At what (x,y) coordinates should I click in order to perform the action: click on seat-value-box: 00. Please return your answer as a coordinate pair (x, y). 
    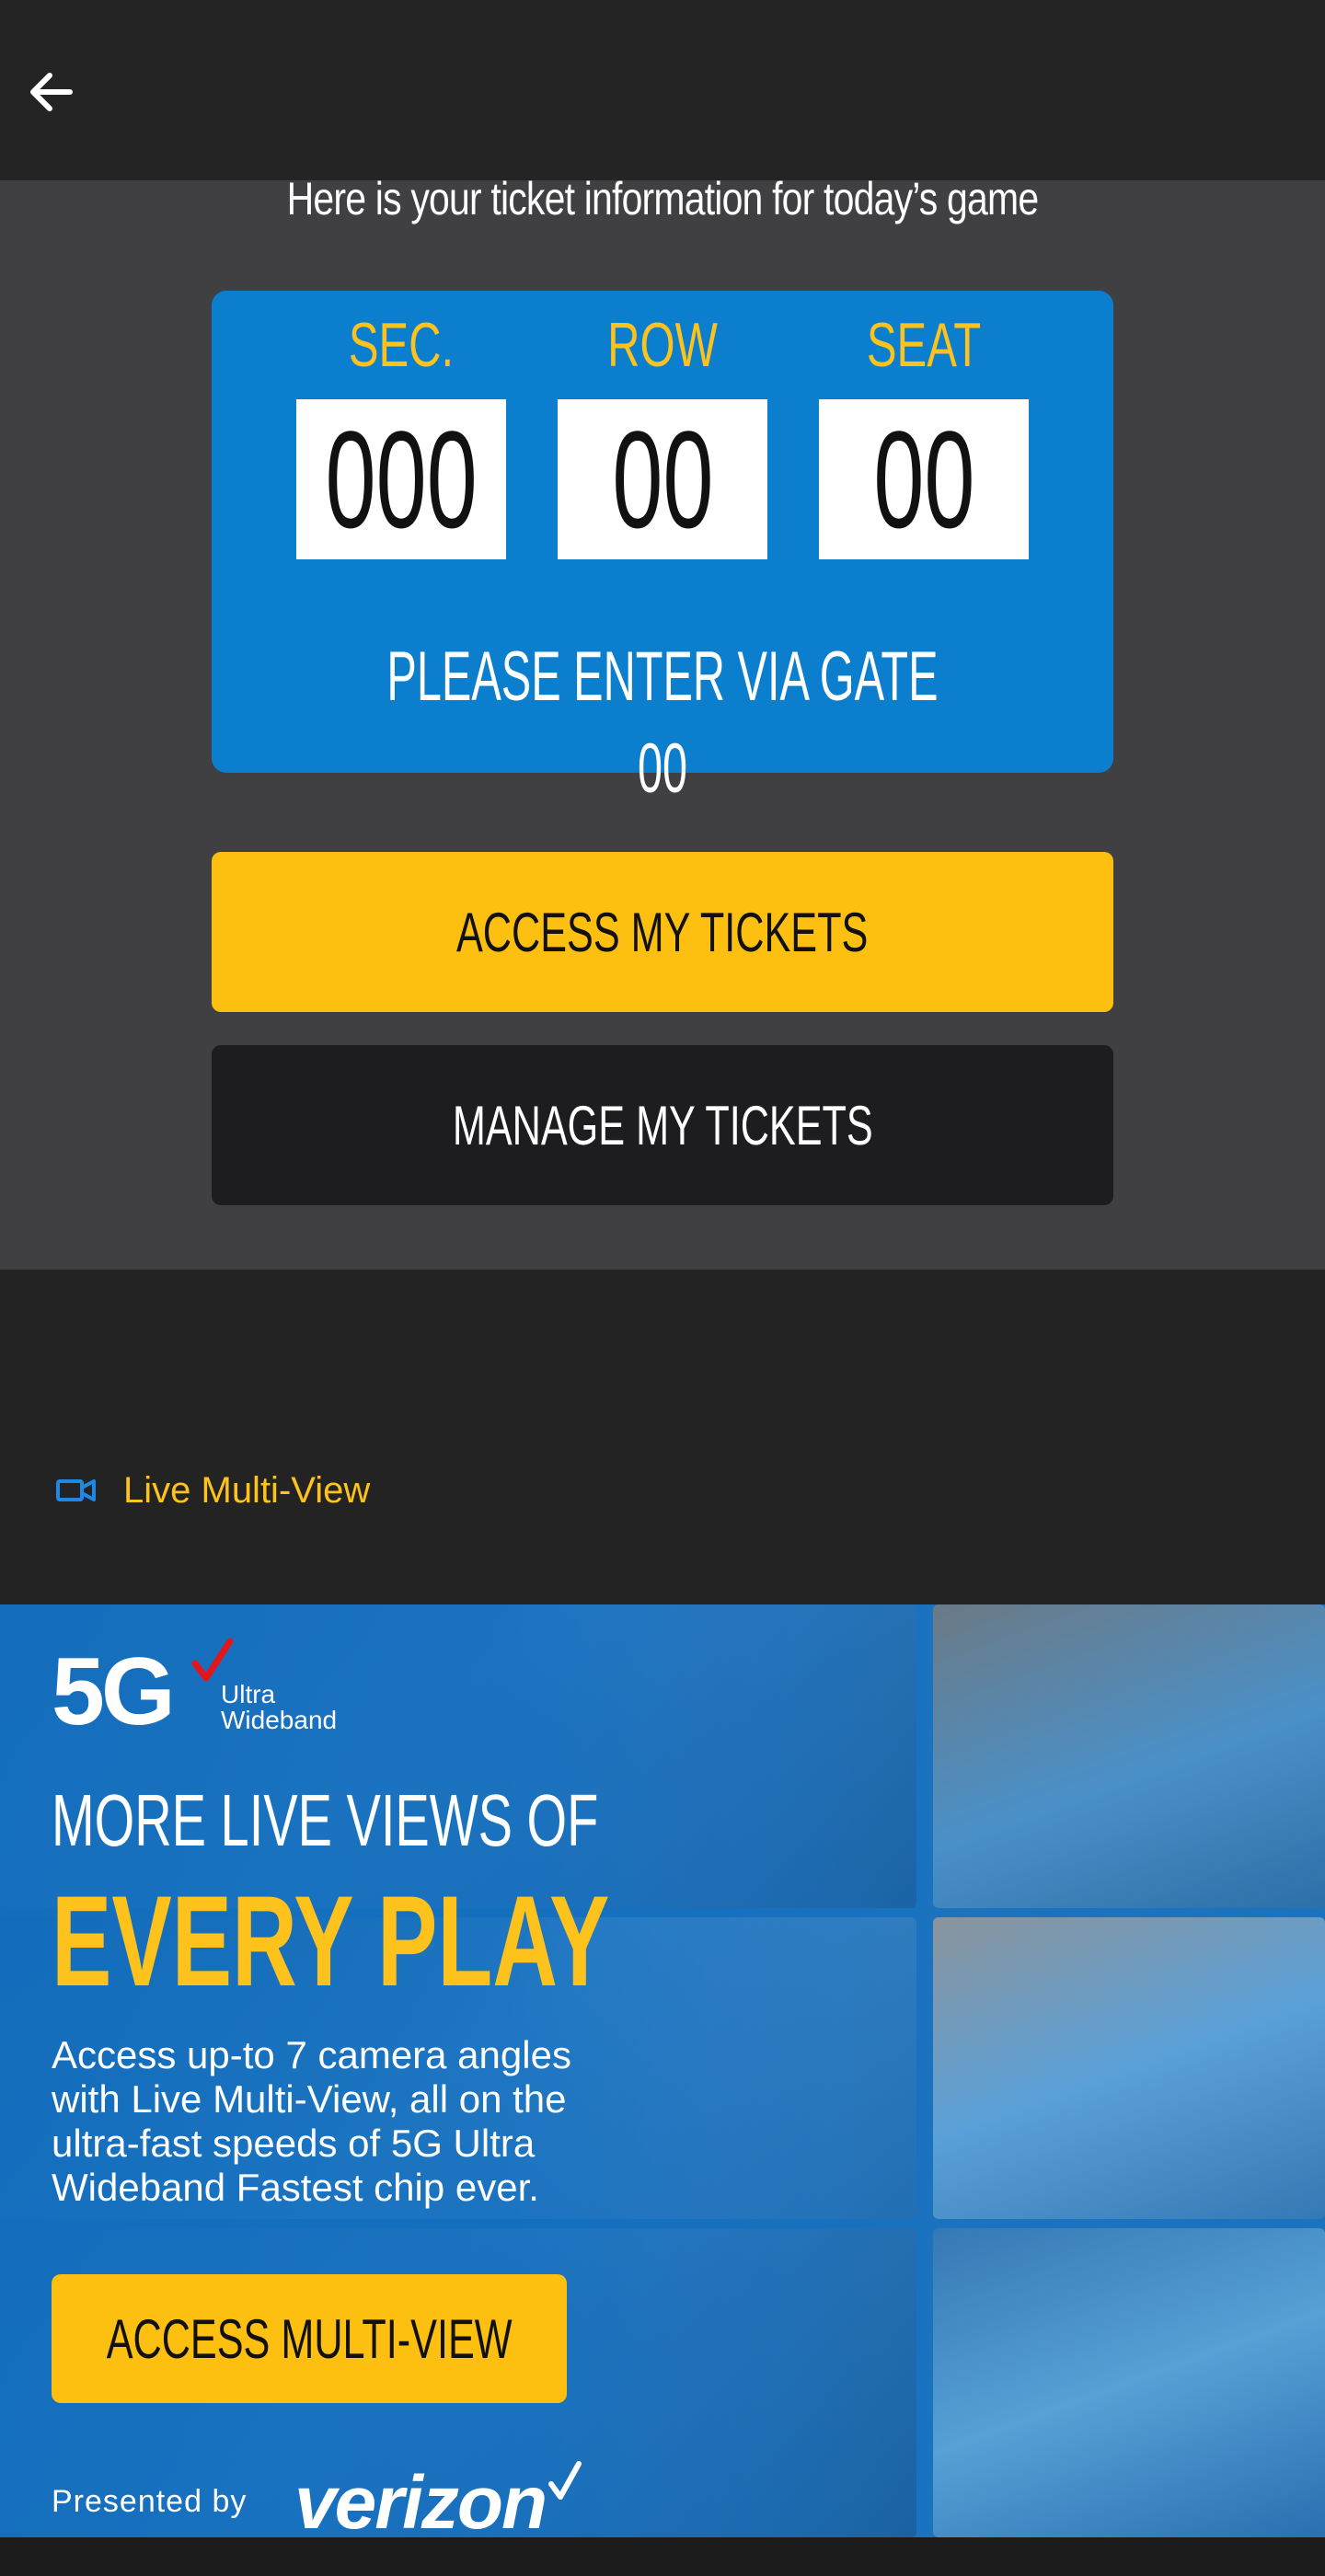
    Looking at the image, I should click on (924, 479).